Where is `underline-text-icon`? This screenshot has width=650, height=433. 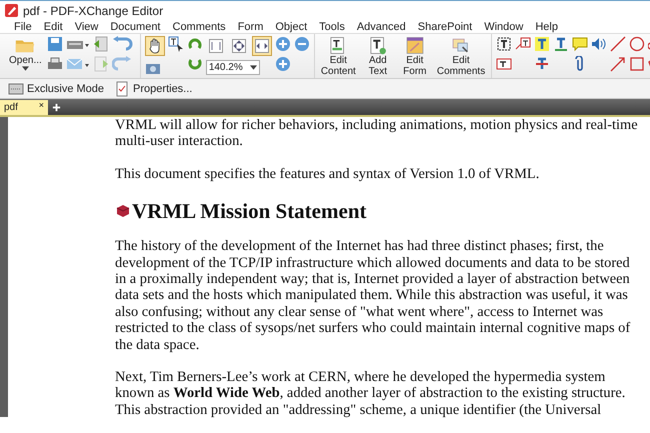
underline-text-icon is located at coordinates (561, 44).